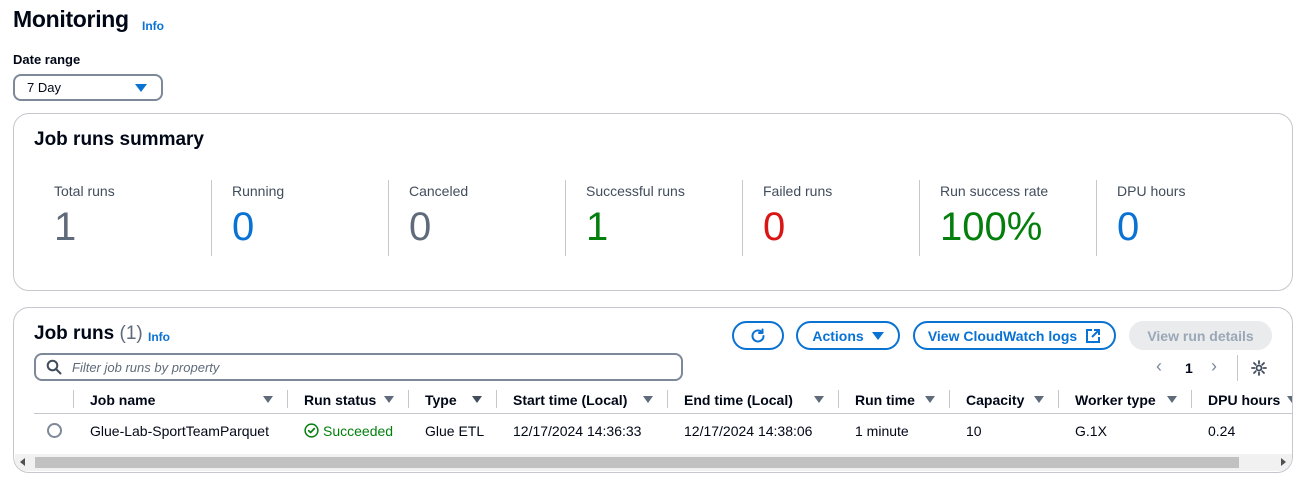  Describe the element at coordinates (122, 218) in the screenshot. I see `metric-total-runs: Total runs 1` at that location.